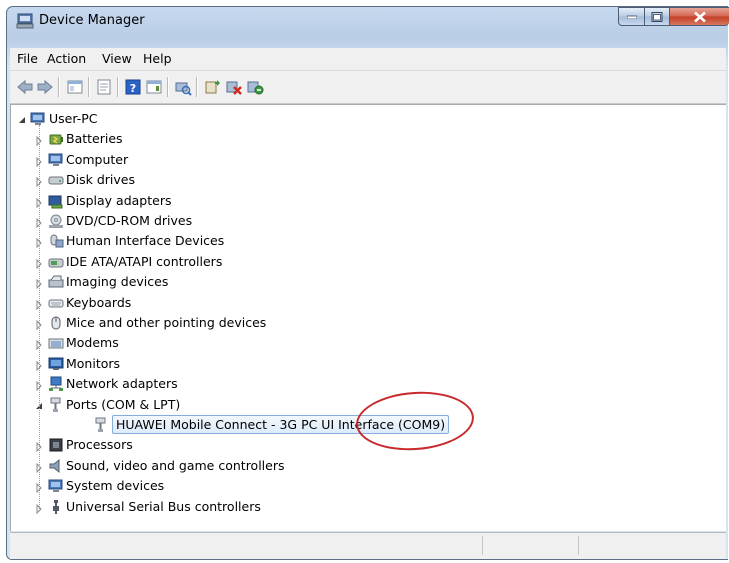 Image resolution: width=729 pixels, height=563 pixels. Describe the element at coordinates (361, 241) in the screenshot. I see `tree-item: Human Interface Devices` at that location.